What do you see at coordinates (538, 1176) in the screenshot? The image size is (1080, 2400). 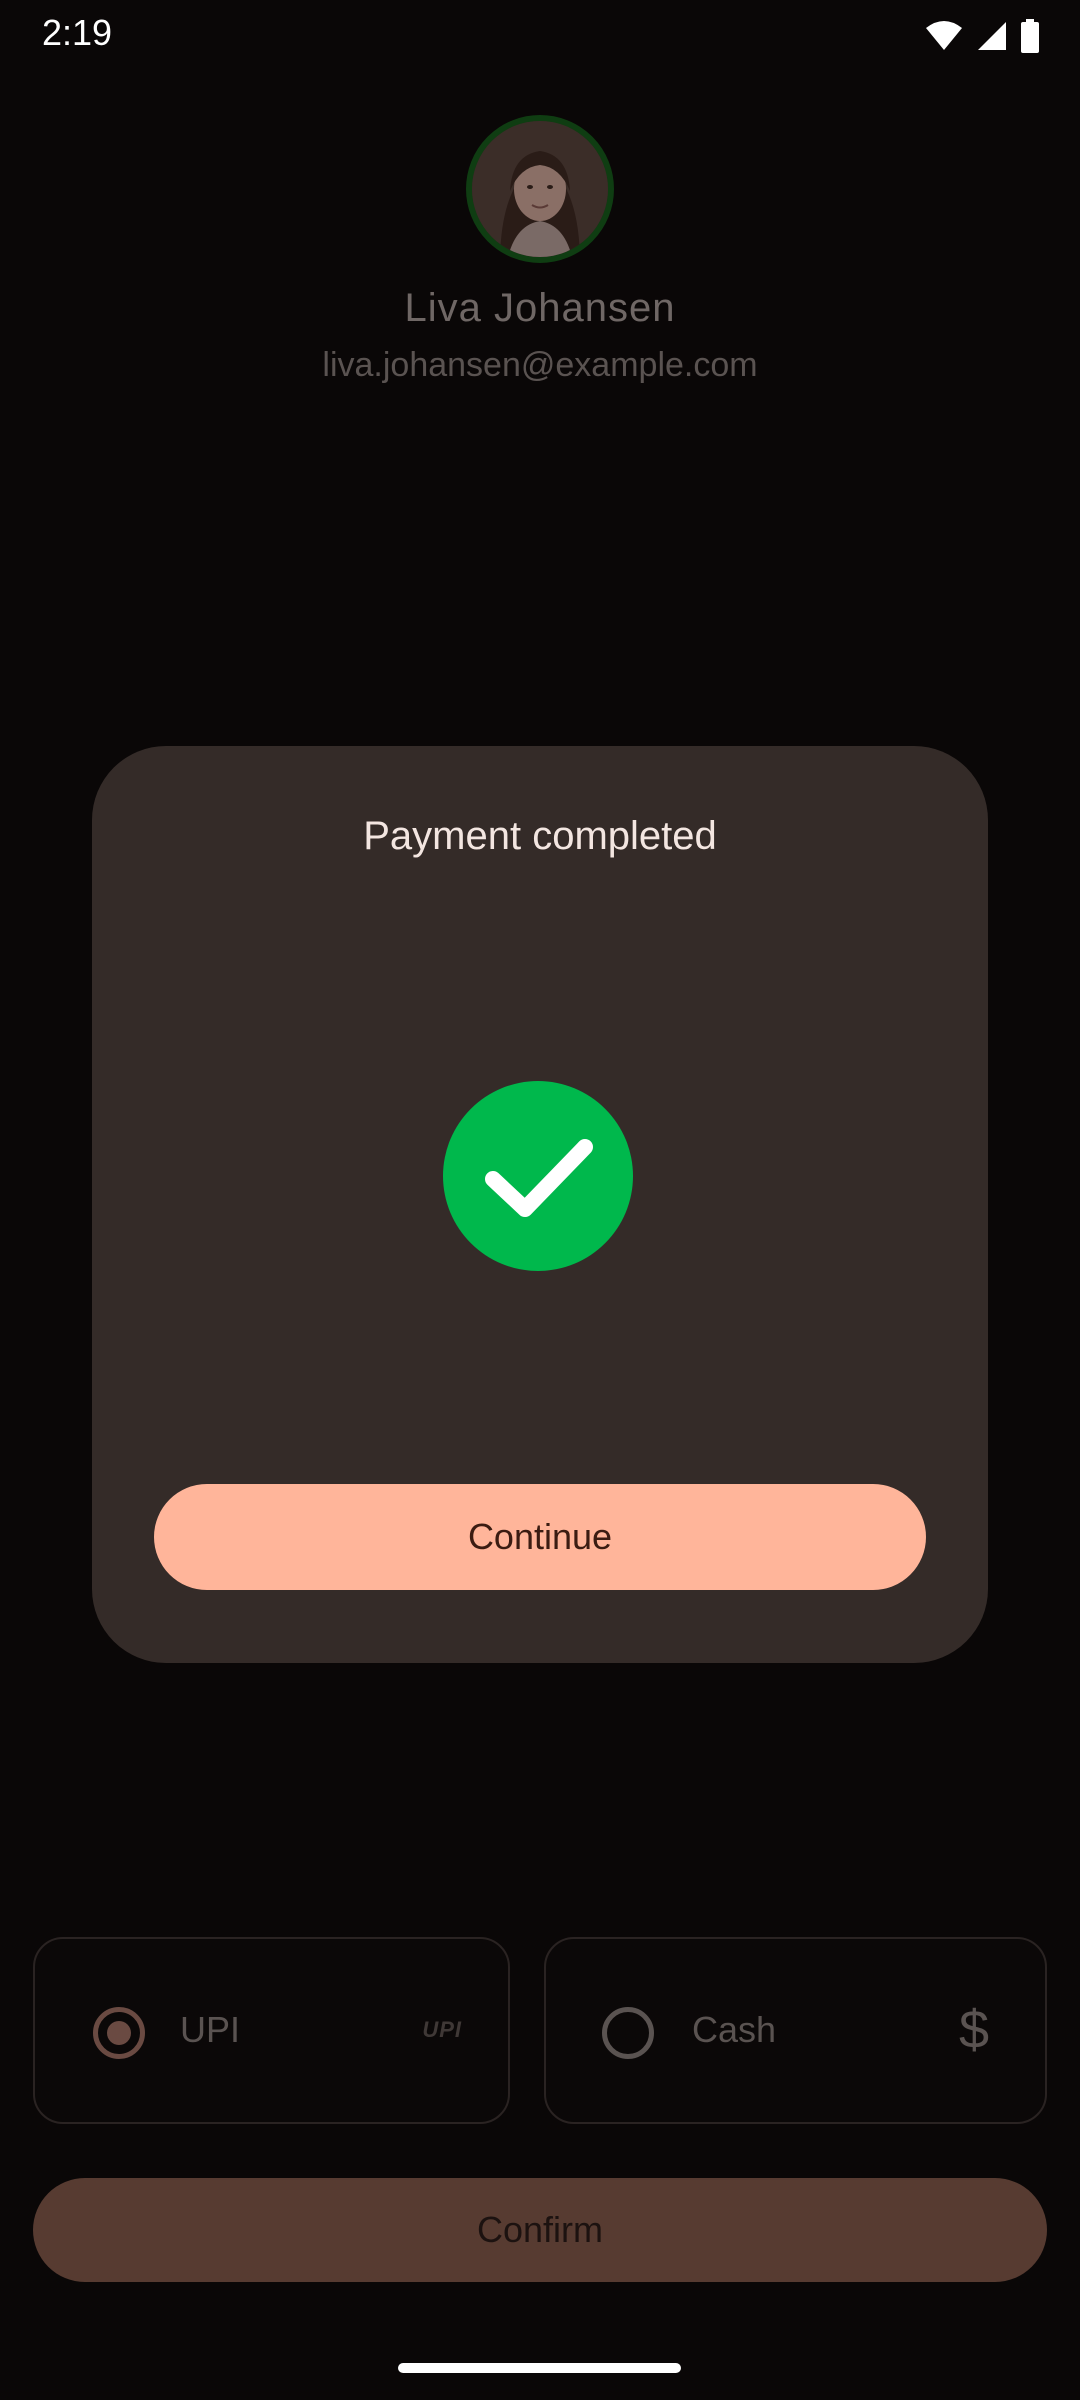 I see `check-circle-icon` at bounding box center [538, 1176].